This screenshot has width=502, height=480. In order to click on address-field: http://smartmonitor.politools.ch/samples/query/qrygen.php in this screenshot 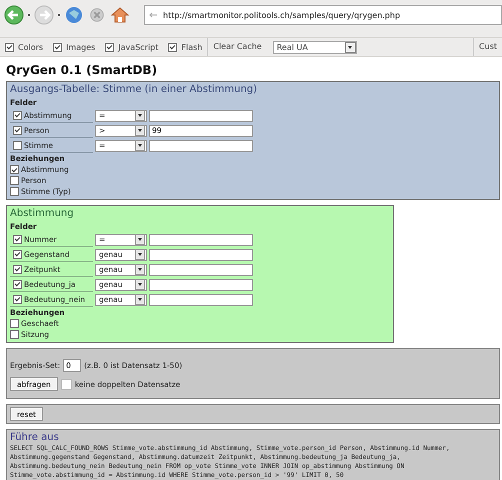, I will do `click(323, 15)`.